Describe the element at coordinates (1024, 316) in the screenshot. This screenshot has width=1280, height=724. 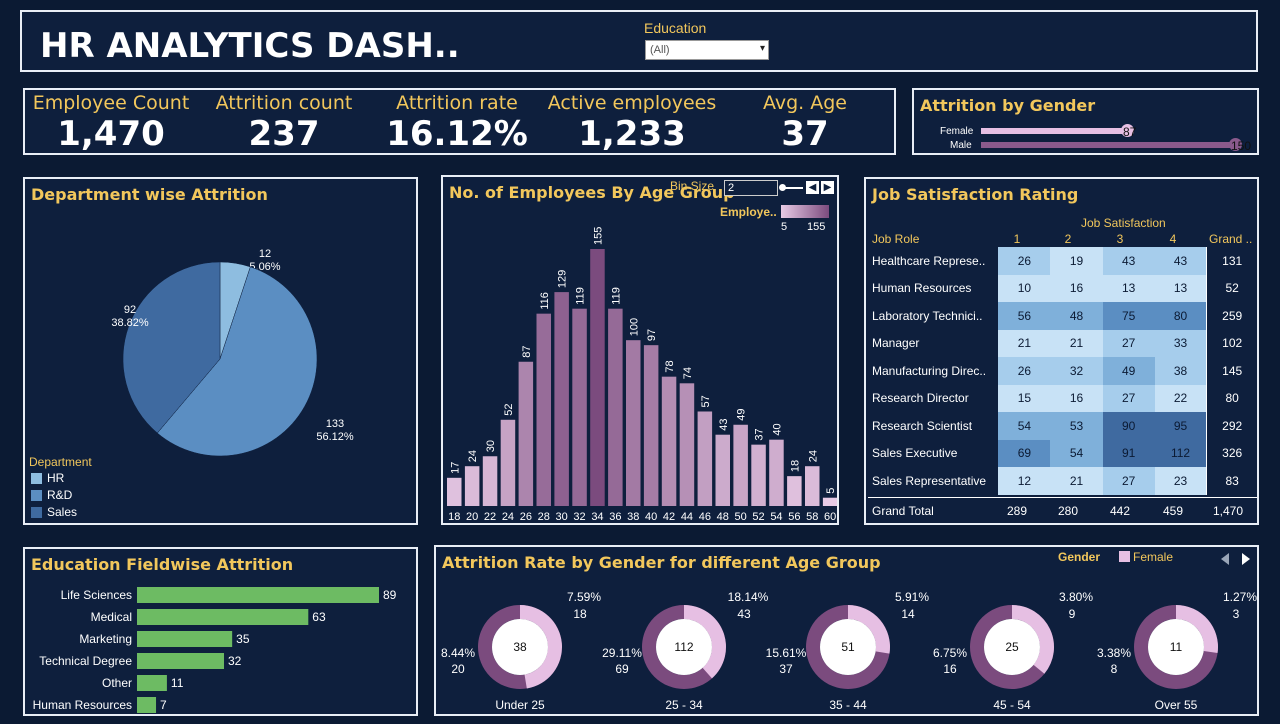
I see `satisfaction-cell: 56` at that location.